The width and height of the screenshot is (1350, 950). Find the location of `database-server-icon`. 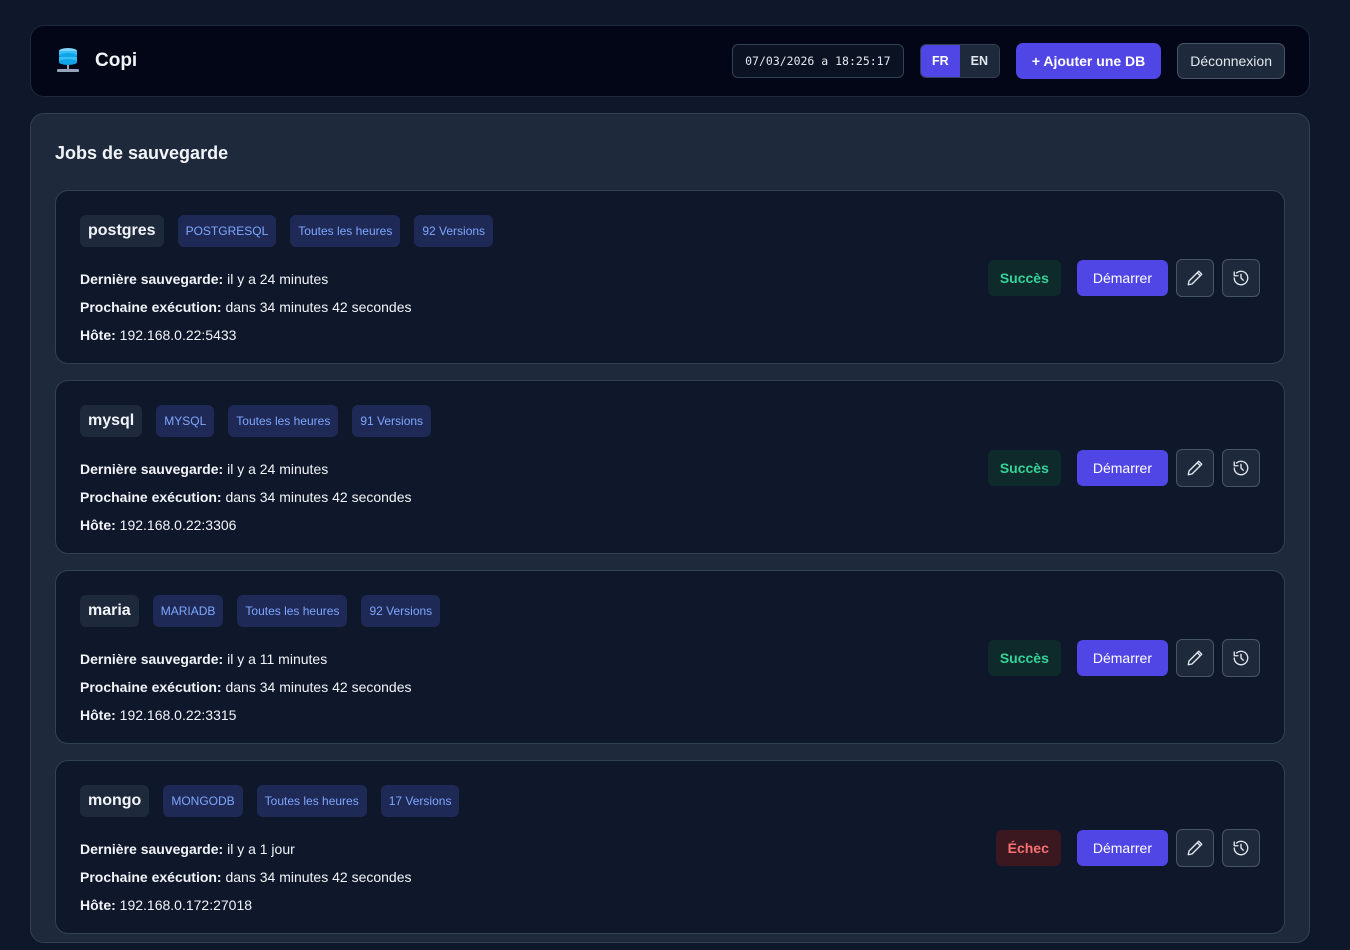

database-server-icon is located at coordinates (68, 60).